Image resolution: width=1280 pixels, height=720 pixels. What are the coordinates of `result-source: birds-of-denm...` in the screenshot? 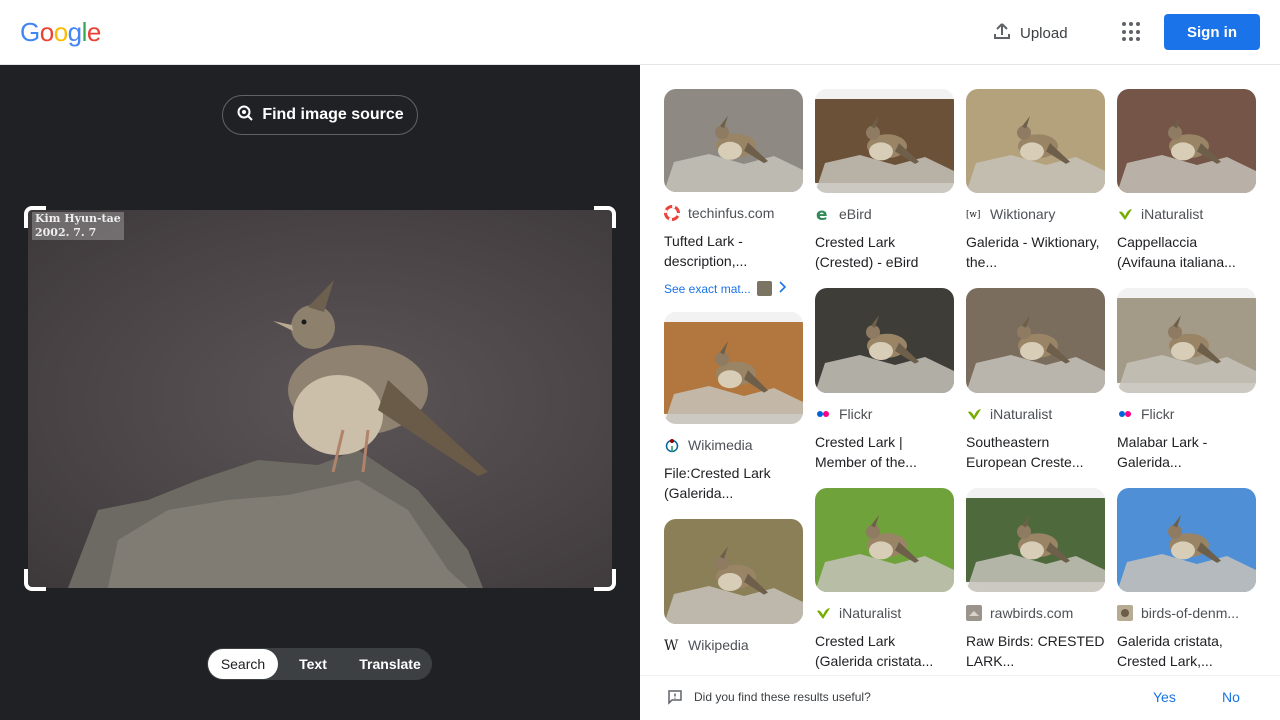 It's located at (1186, 613).